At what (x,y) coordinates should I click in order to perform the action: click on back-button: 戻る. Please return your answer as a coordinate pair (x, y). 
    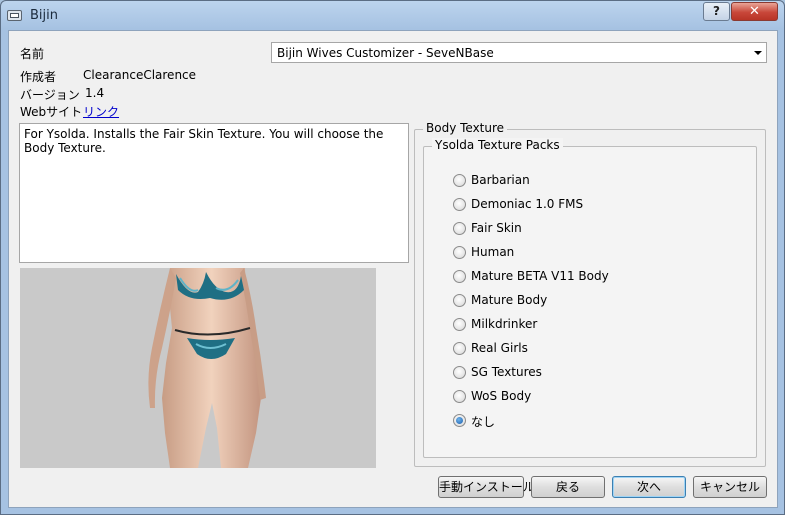
    Looking at the image, I should click on (568, 487).